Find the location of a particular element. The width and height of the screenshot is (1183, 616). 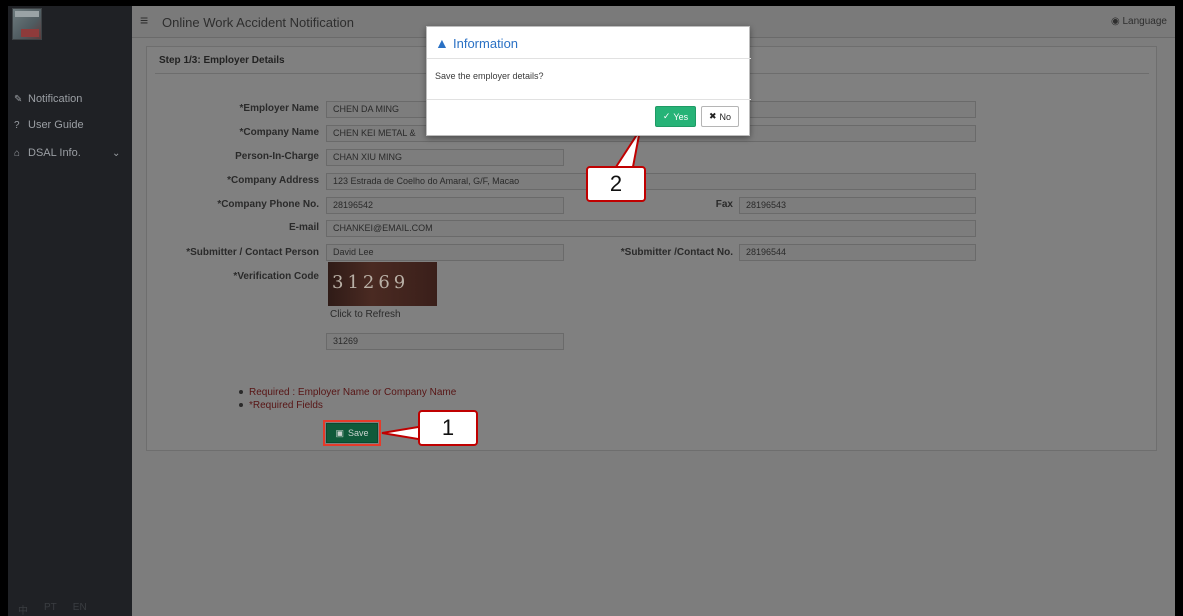

sidebar-item-label: User Guide is located at coordinates (56, 125).